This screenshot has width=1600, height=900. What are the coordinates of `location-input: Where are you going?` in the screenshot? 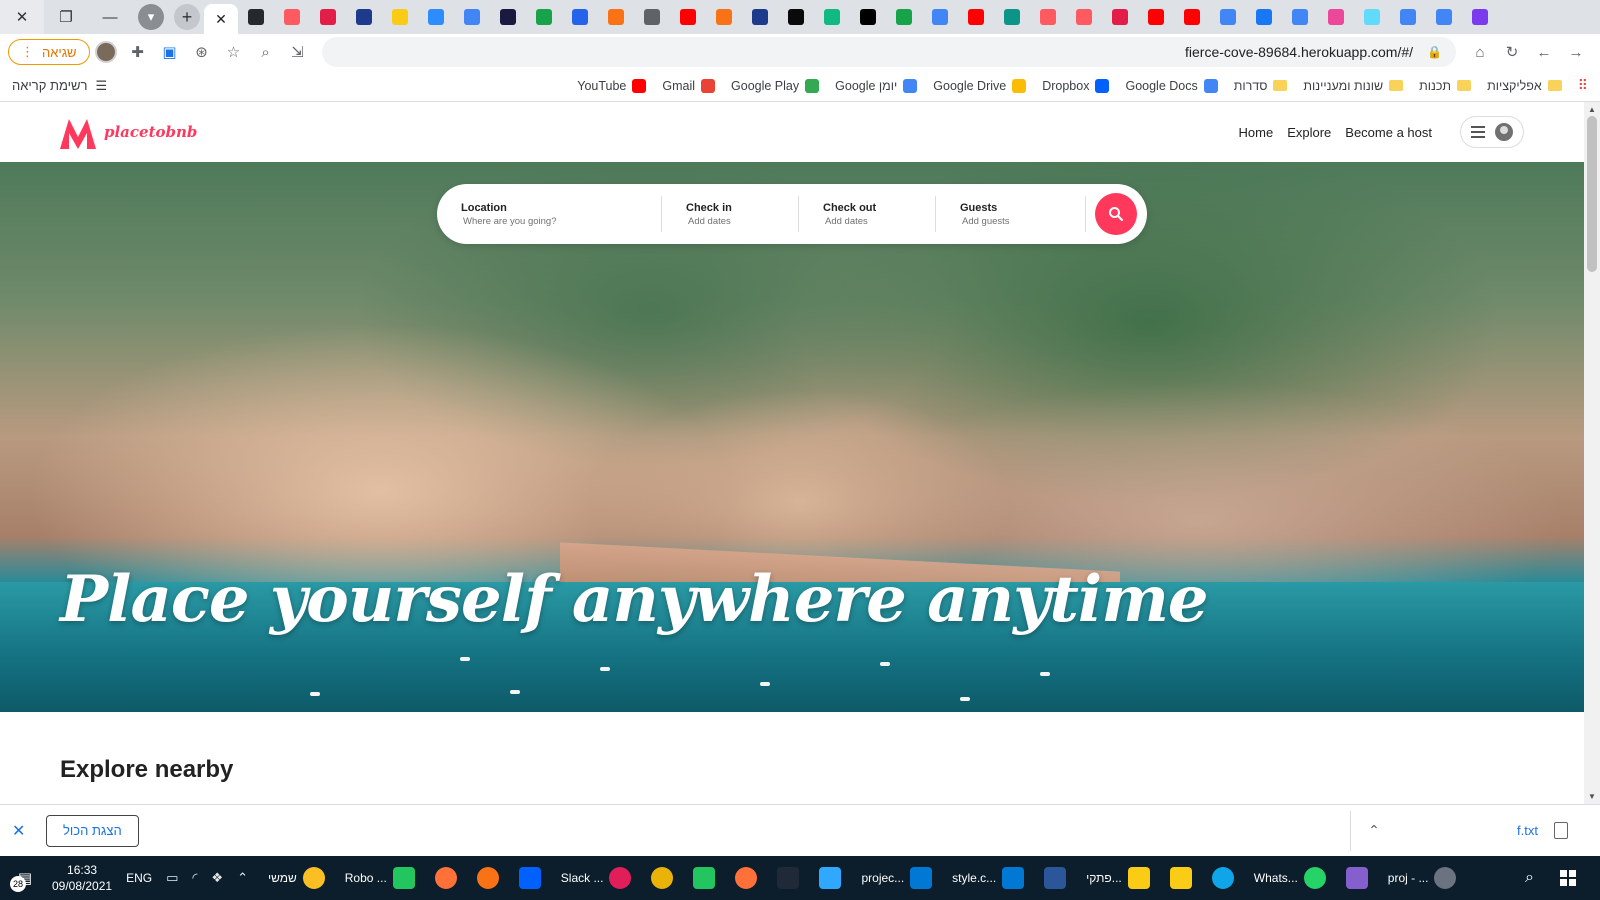 It's located at (550, 221).